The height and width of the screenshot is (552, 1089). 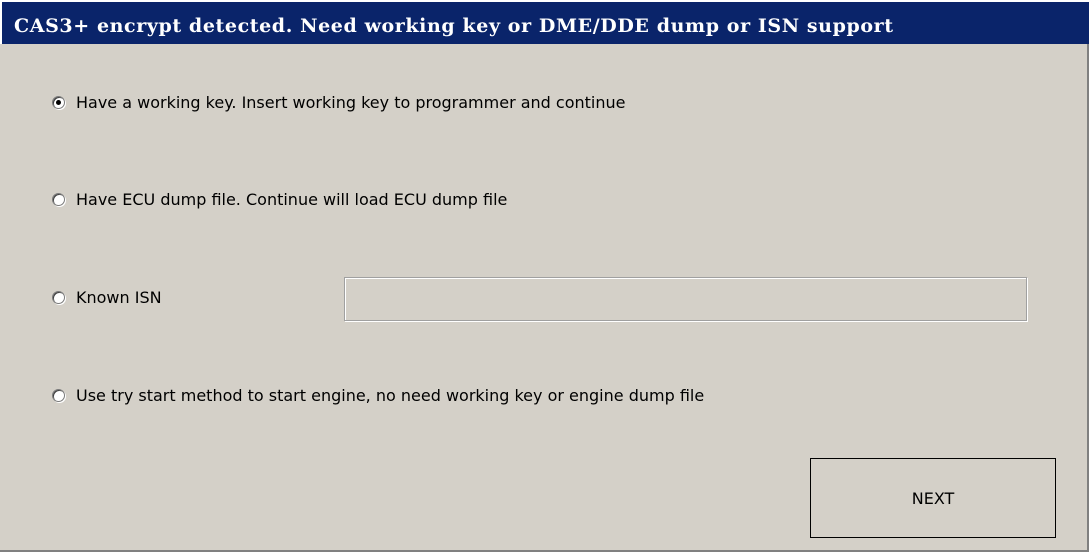 What do you see at coordinates (119, 297) in the screenshot?
I see `option-known-isn-label: Known ISN` at bounding box center [119, 297].